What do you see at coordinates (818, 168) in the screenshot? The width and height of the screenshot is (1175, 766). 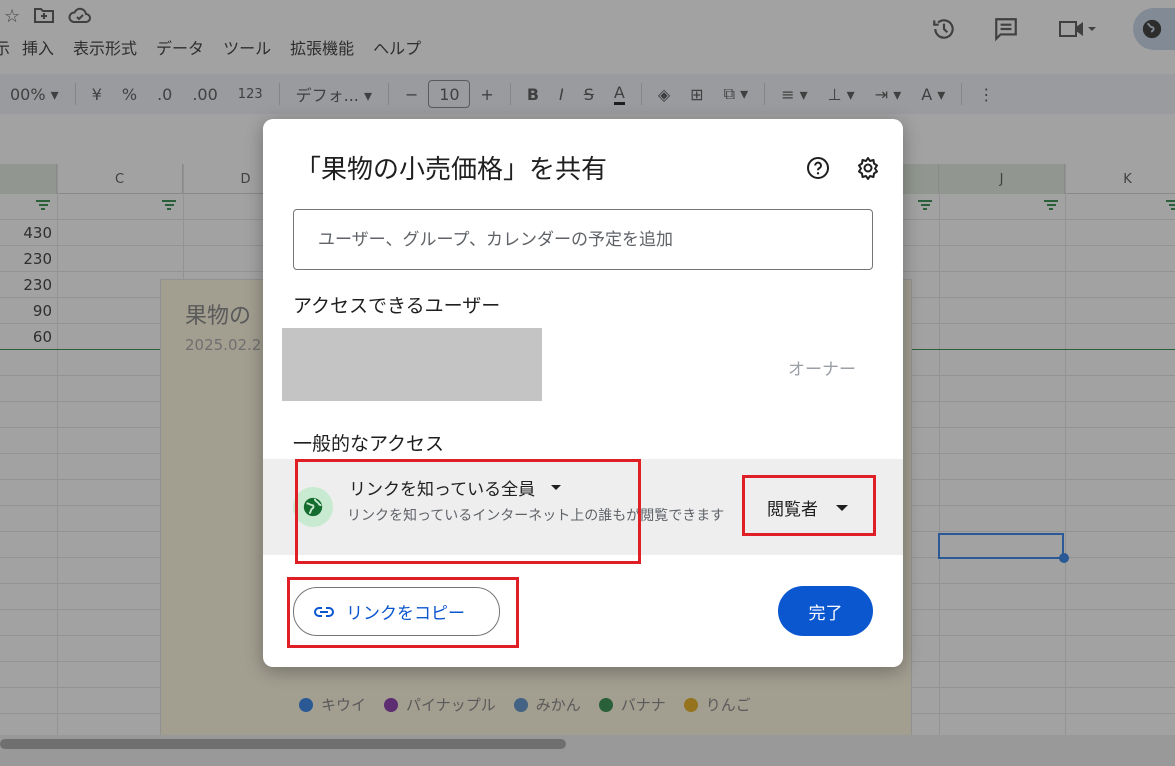 I see `help-icon` at bounding box center [818, 168].